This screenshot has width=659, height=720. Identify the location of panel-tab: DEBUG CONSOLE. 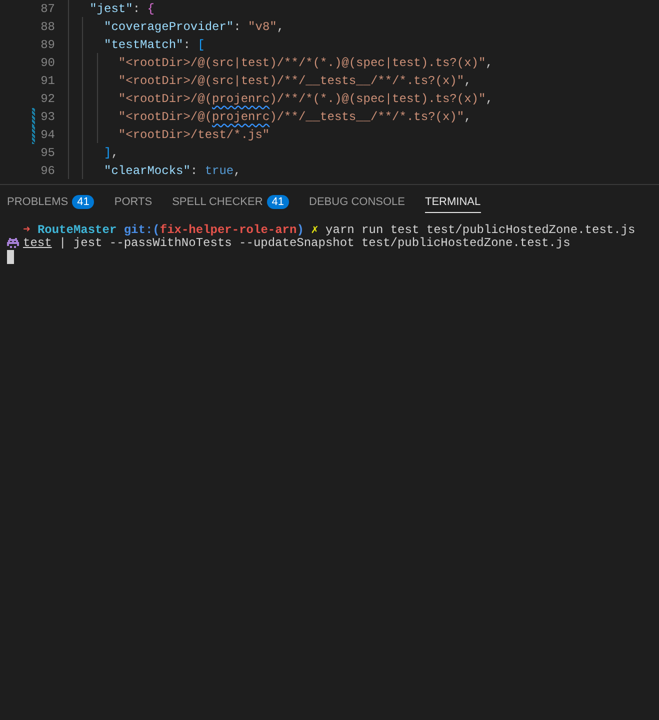
(357, 202).